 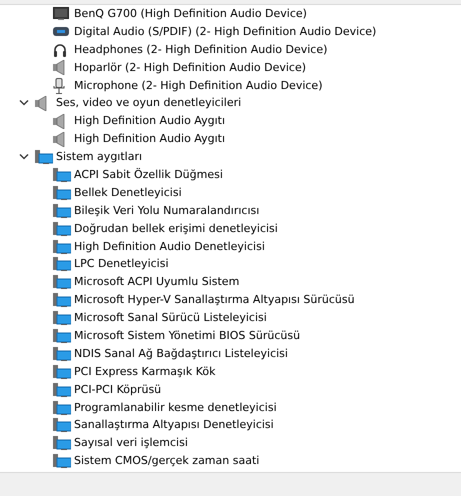 I want to click on tree-item: Sanallaştırma Altyapısı Denetleyicisi, so click(x=174, y=425).